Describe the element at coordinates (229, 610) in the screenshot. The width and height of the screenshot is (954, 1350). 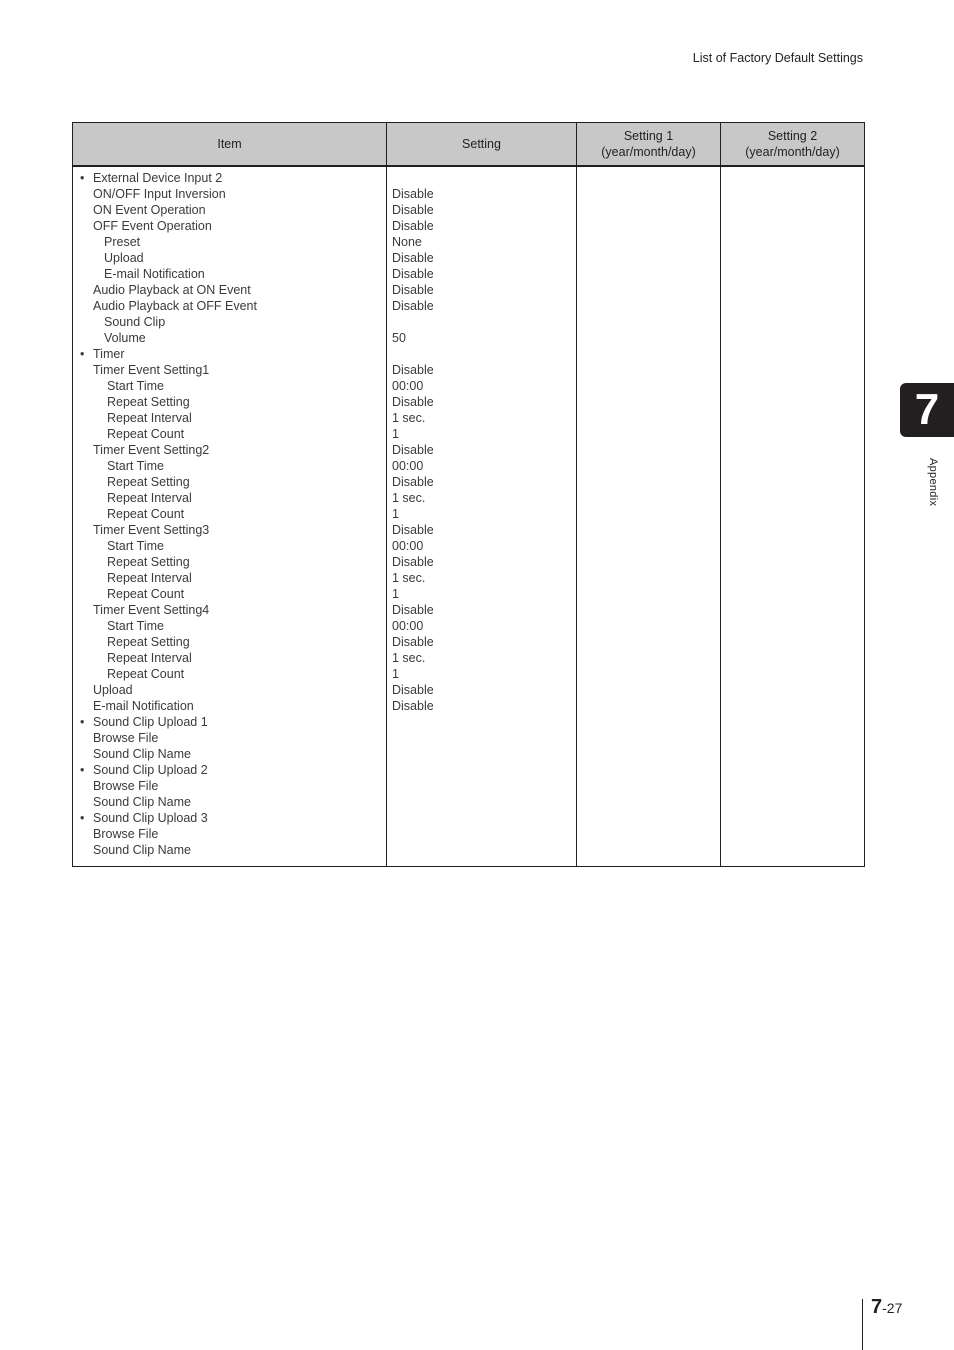
I see `item-row: Timer Event Setting4` at that location.